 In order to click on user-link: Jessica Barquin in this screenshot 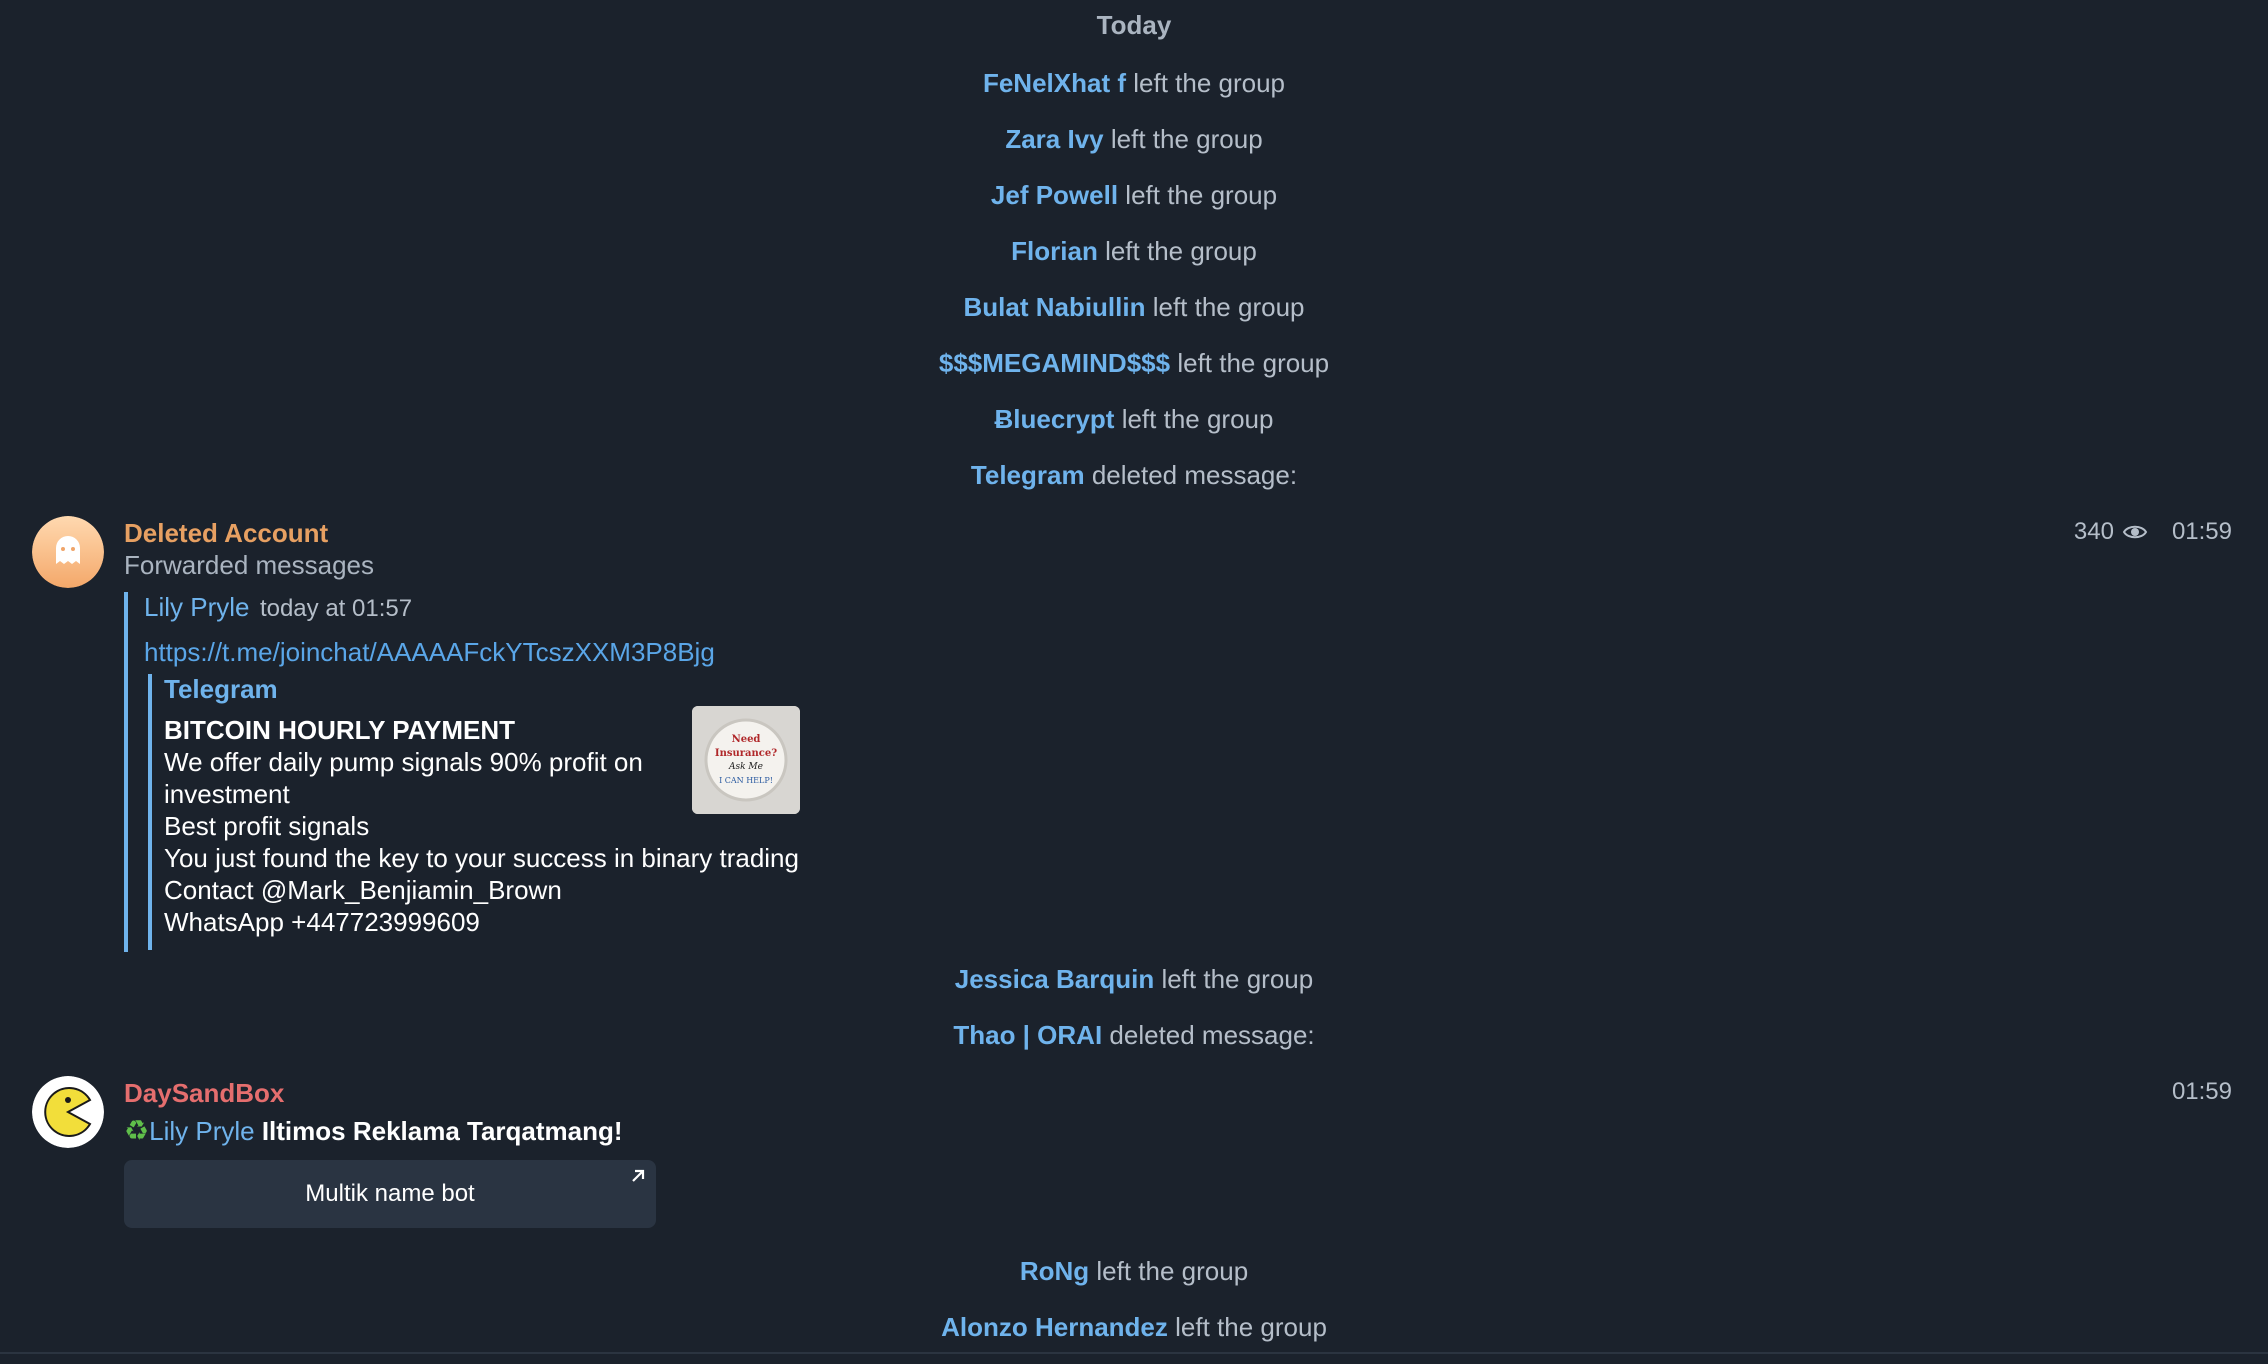, I will do `click(1054, 979)`.